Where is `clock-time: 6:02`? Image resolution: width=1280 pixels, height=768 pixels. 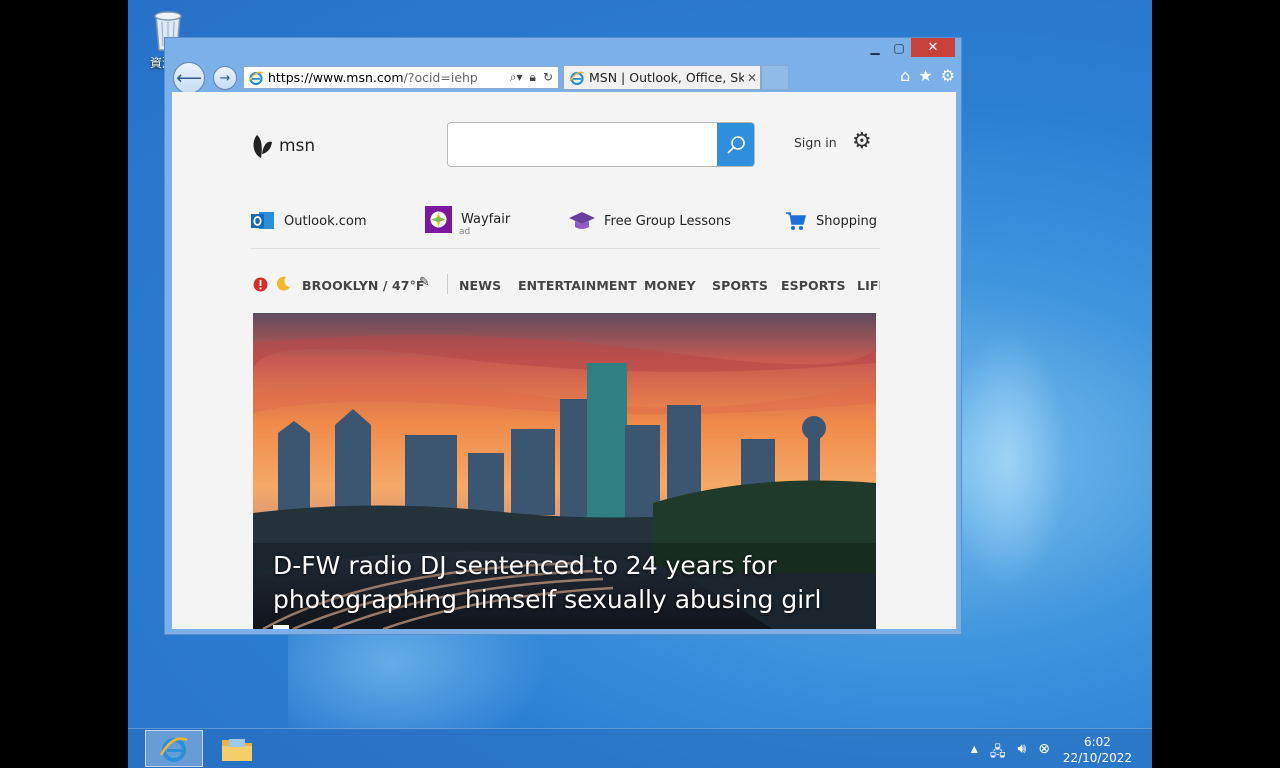 clock-time: 6:02 is located at coordinates (1097, 742).